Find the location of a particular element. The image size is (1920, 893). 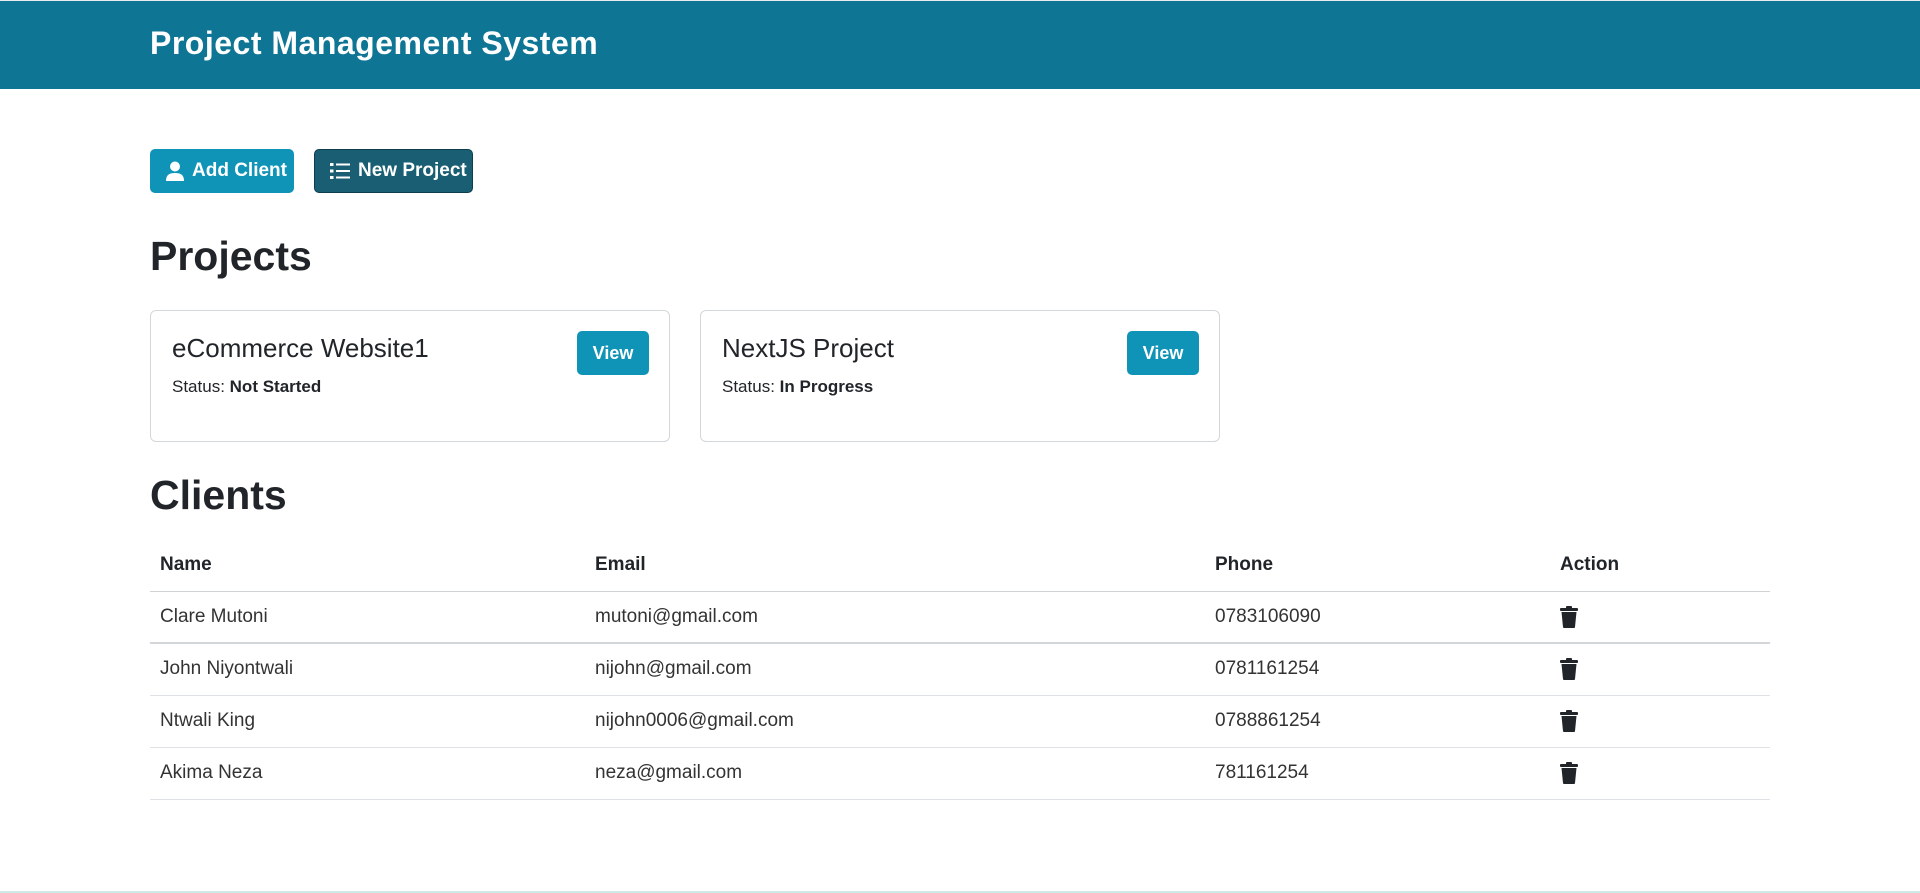

add-client-button: Add Client is located at coordinates (222, 171).